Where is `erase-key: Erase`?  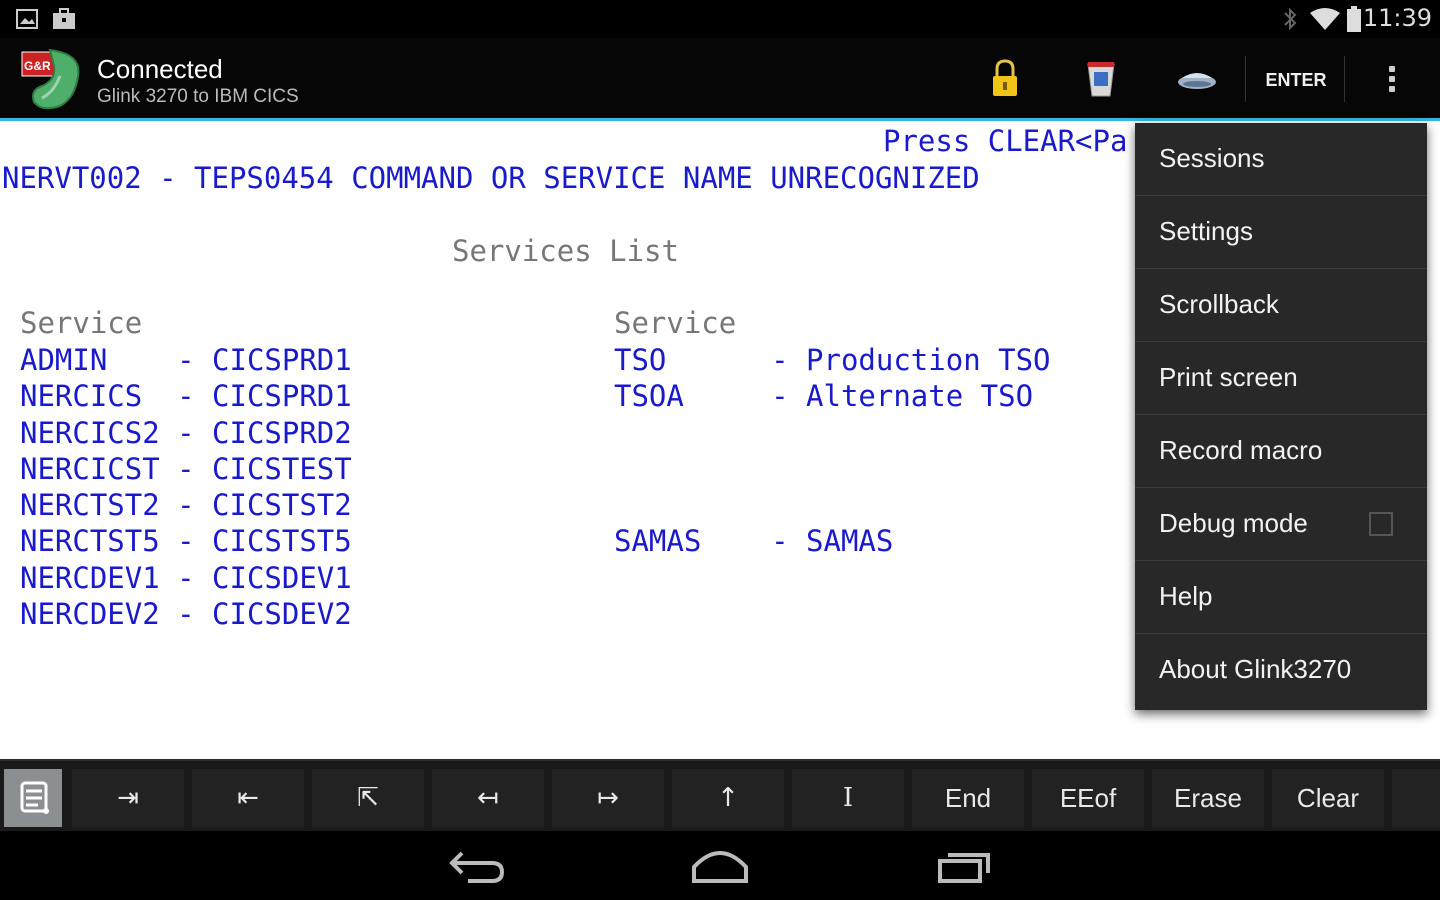 erase-key: Erase is located at coordinates (1208, 798).